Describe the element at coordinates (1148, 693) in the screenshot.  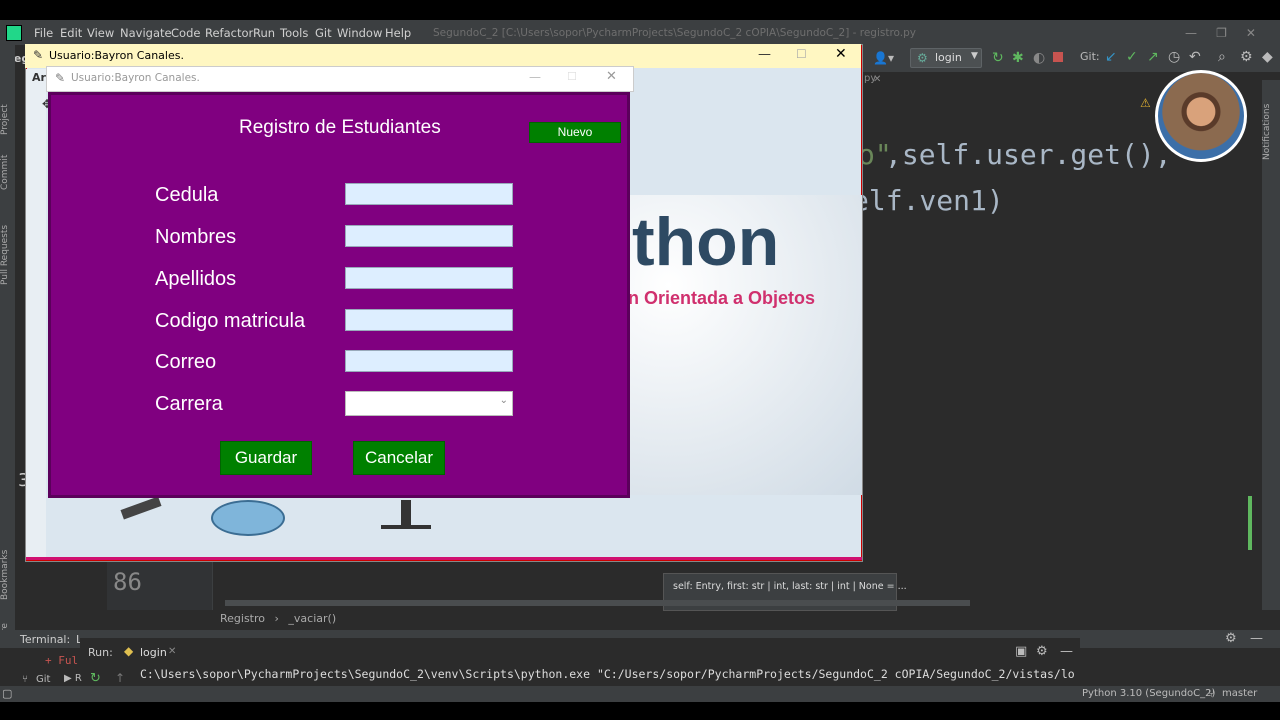
I see `python-interpreter: Python 3.10 (SegundoC_2)` at that location.